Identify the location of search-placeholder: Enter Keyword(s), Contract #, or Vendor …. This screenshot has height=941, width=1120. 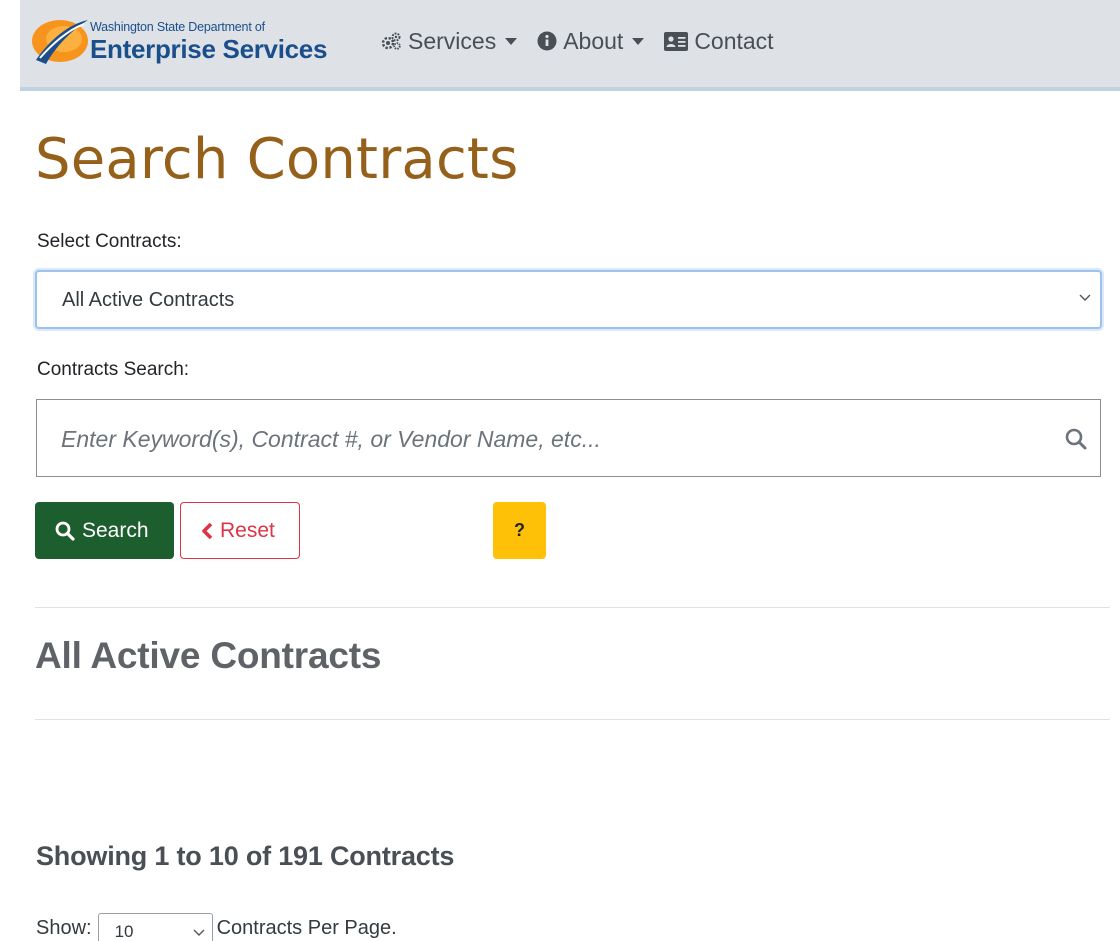
(331, 439).